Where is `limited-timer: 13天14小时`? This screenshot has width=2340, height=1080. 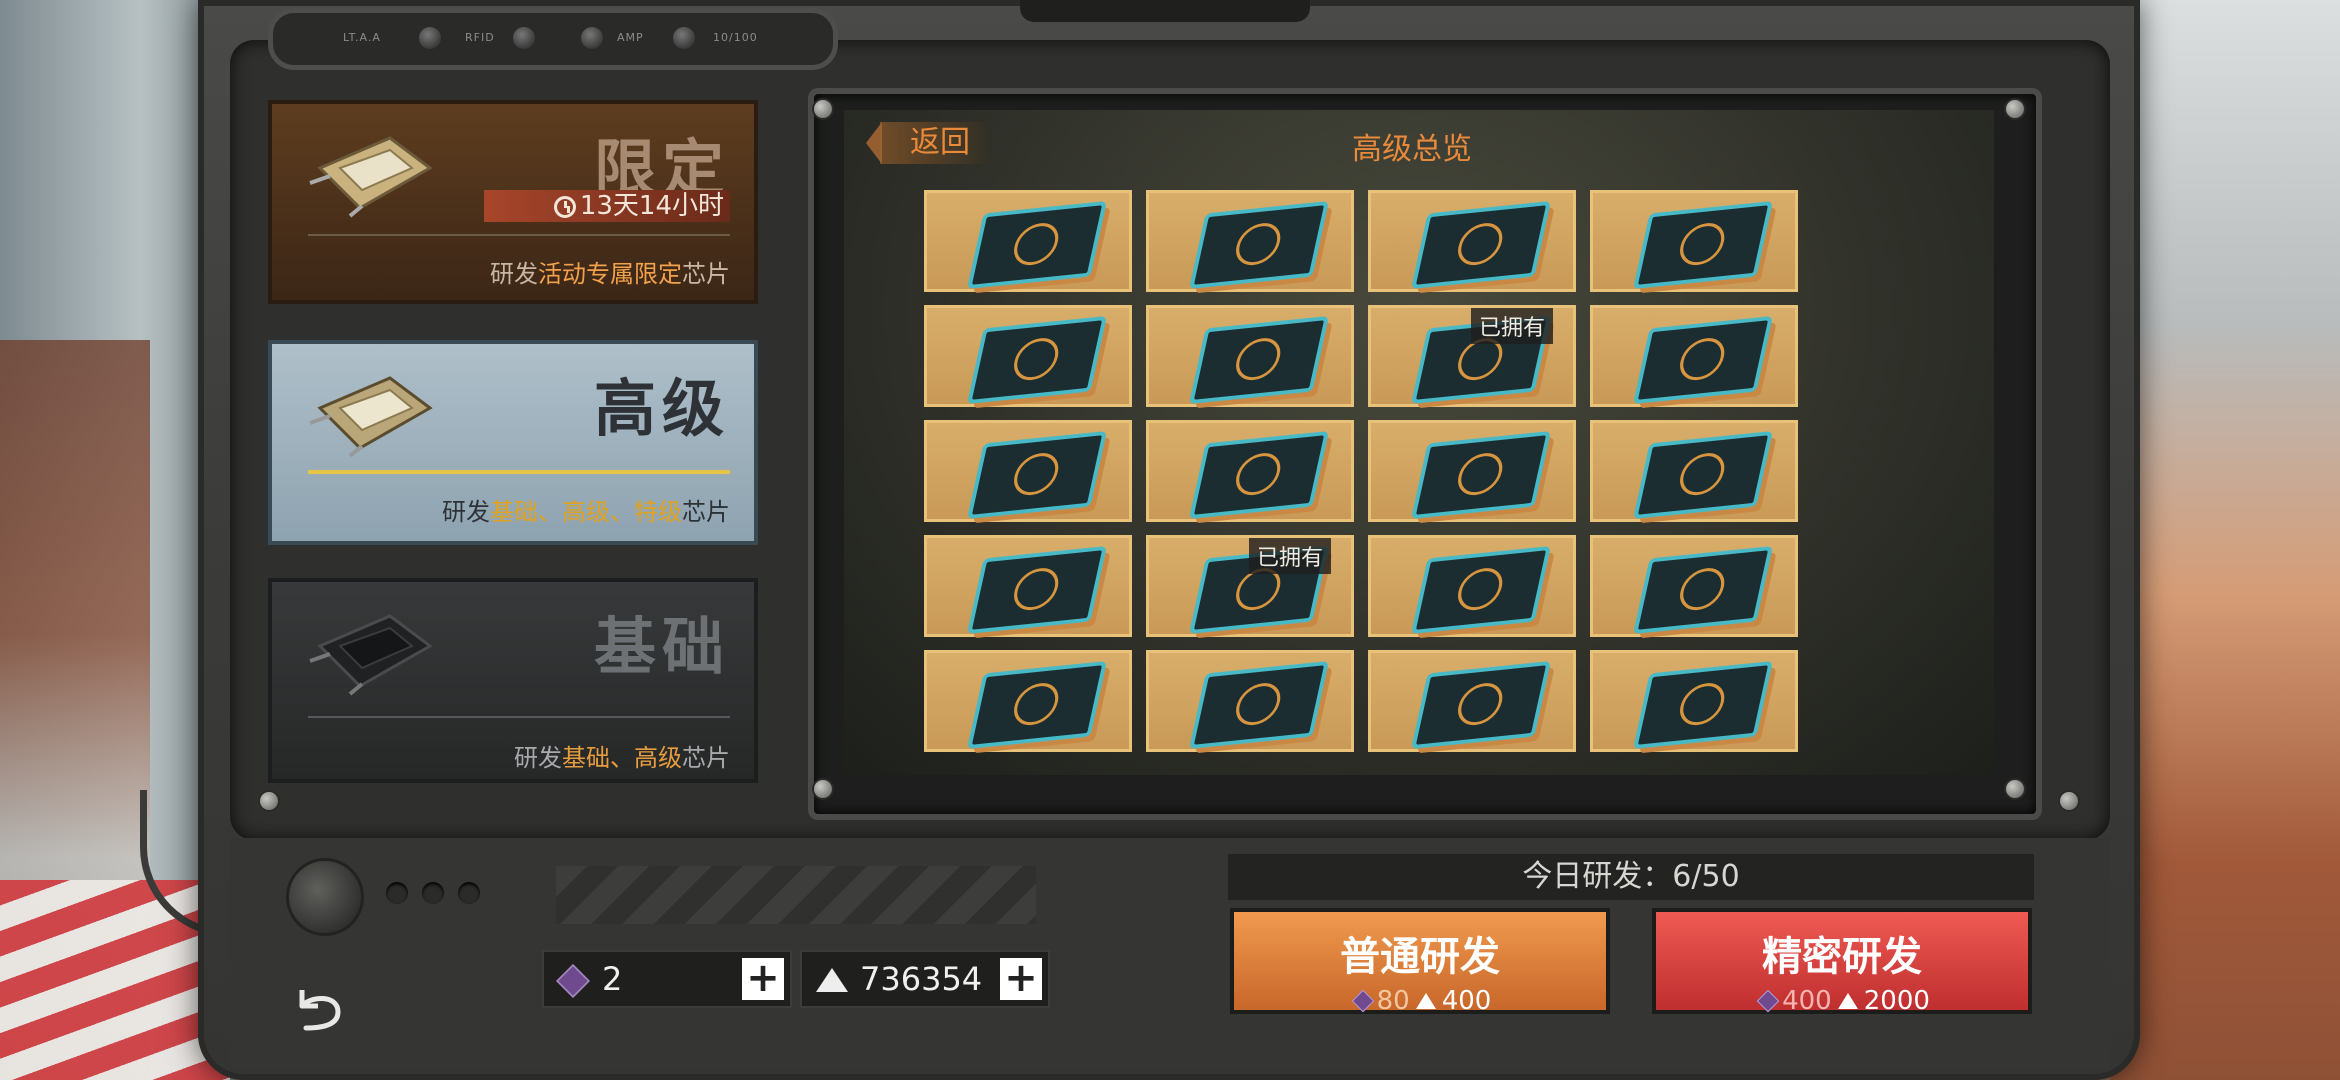 limited-timer: 13天14小时 is located at coordinates (607, 206).